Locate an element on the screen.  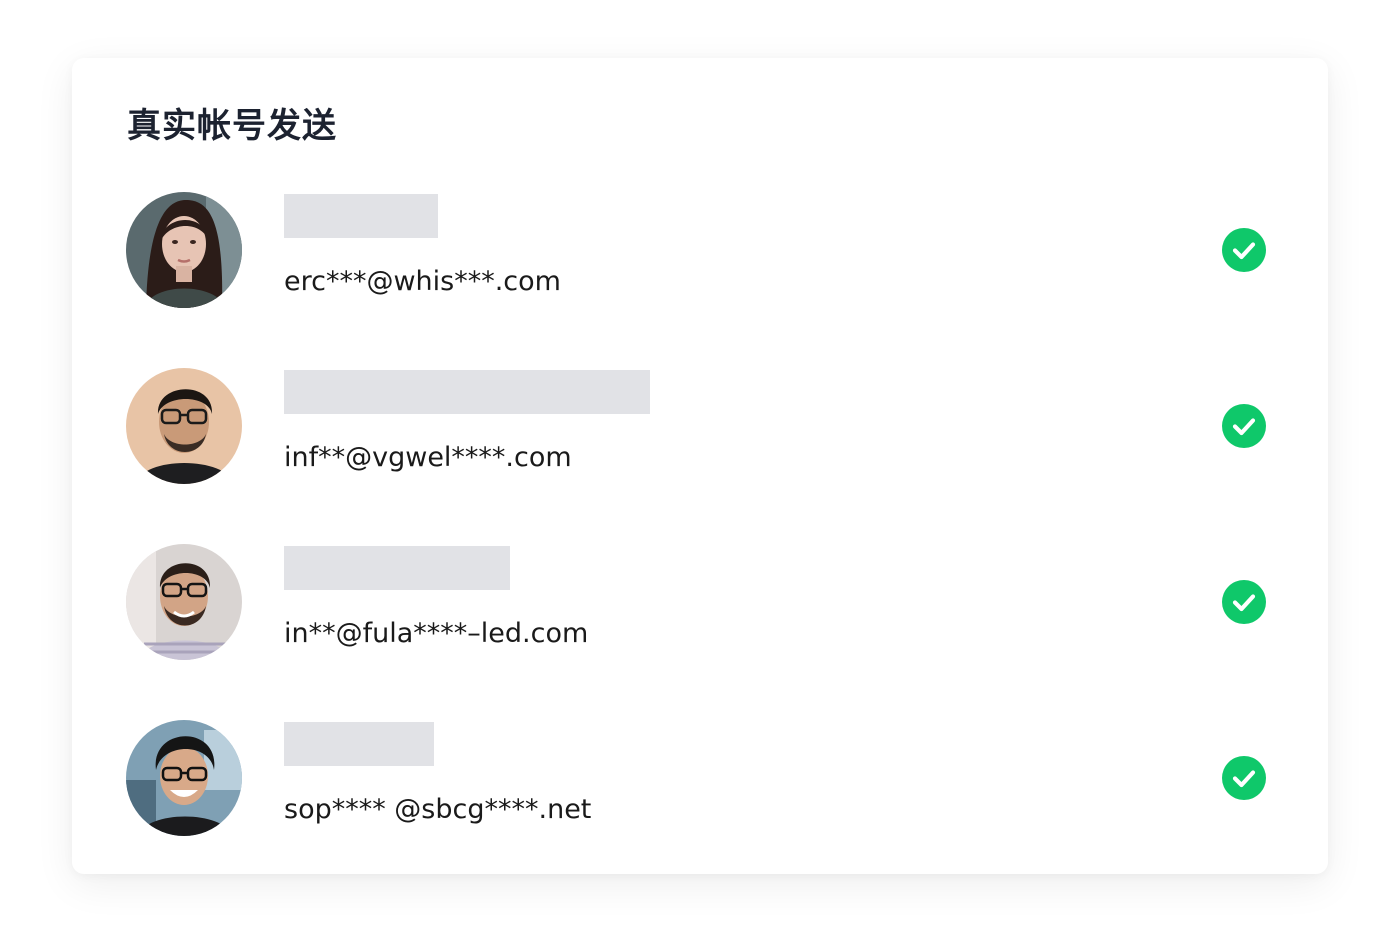
email-text: sop**** @sbcg****.net is located at coordinates (438, 809).